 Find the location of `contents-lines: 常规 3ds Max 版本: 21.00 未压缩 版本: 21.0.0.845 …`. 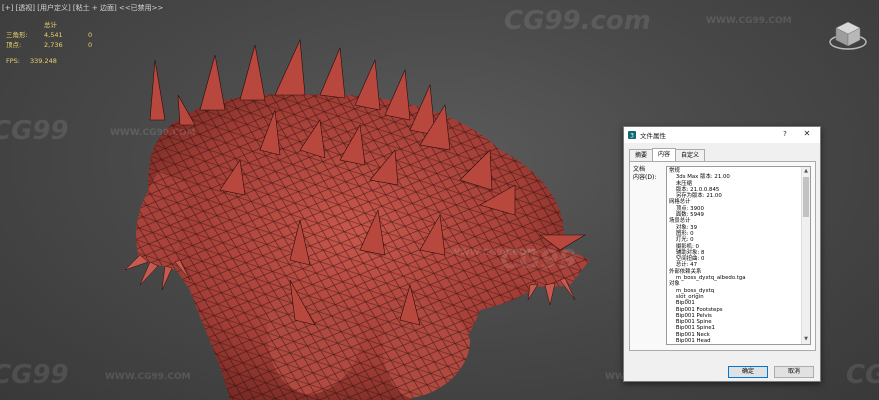

contents-lines: 常规 3ds Max 版本: 21.00 未压缩 版本: 21.0.0.845 … is located at coordinates (734, 256).